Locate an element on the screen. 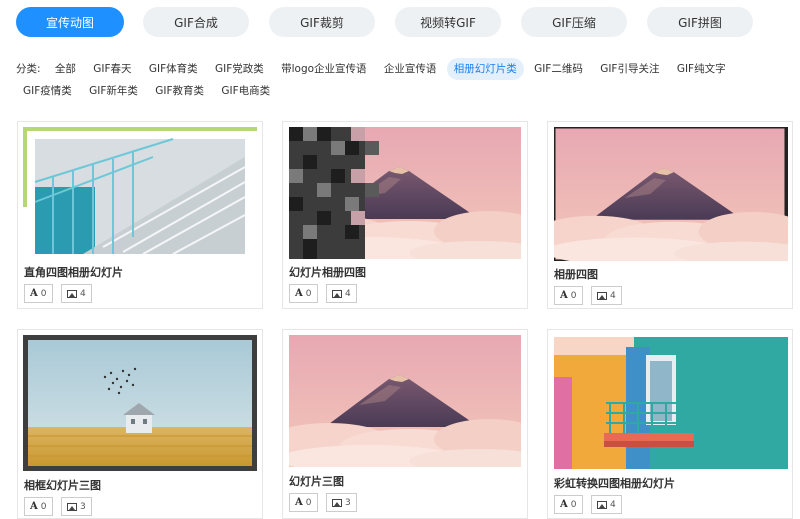 The image size is (800, 519). category-gif-follow: GIF引导关注 is located at coordinates (629, 69).